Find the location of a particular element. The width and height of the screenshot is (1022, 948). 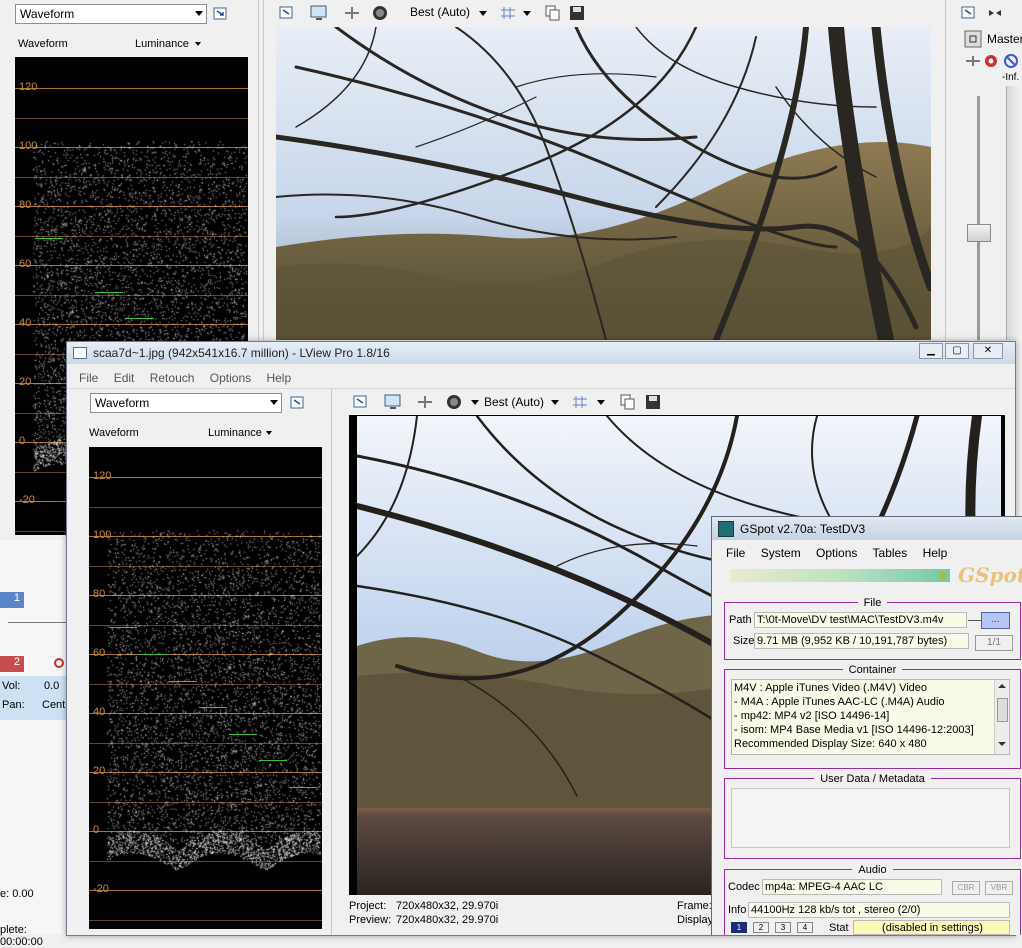

stream-tab-4-label: 4 is located at coordinates (805, 927).